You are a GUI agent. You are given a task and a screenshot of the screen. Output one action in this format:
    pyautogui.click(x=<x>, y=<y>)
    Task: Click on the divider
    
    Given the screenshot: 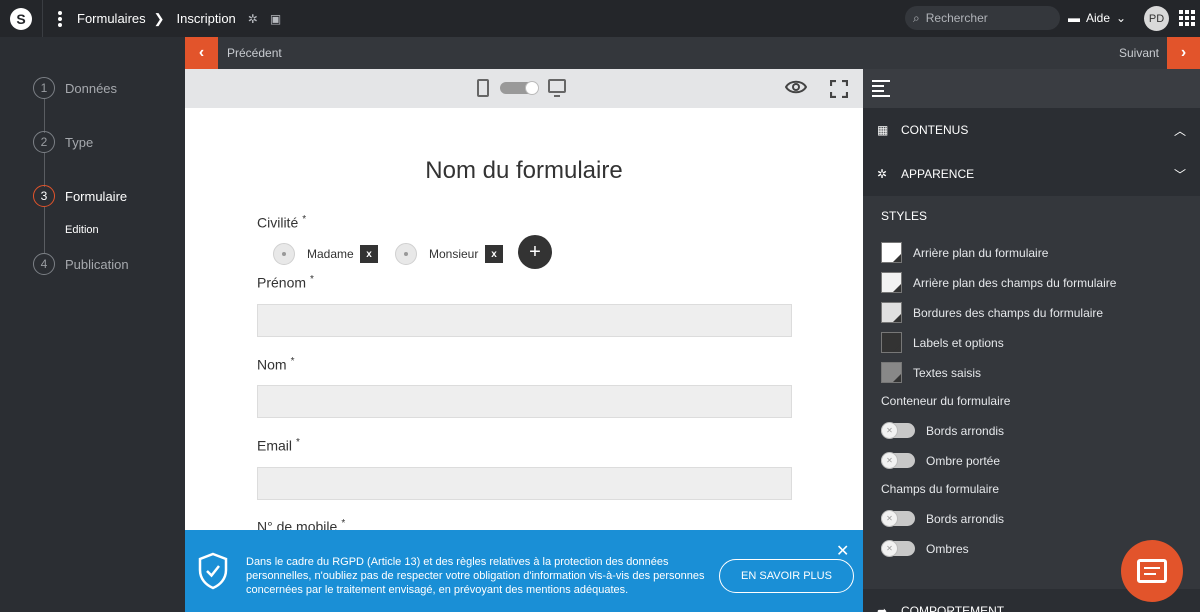 What is the action you would take?
    pyautogui.click(x=42, y=18)
    